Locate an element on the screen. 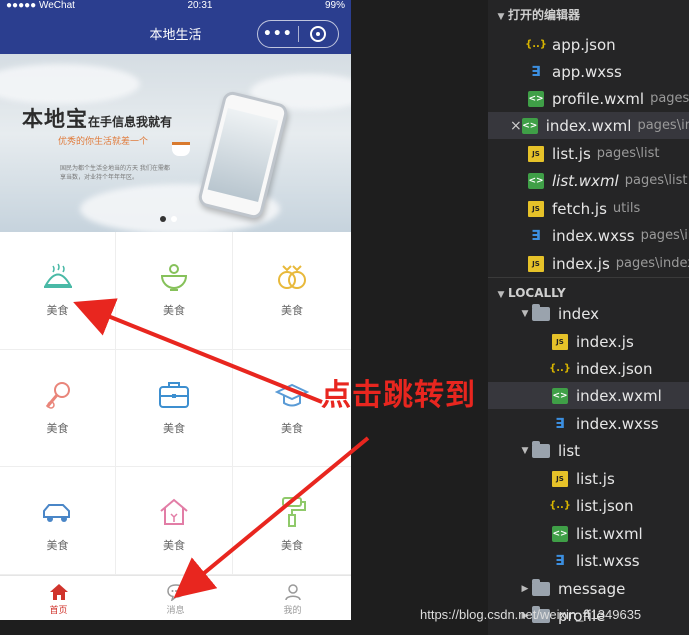 The image size is (689, 635). file-item-selected: <> index.wxml is located at coordinates (588, 395).